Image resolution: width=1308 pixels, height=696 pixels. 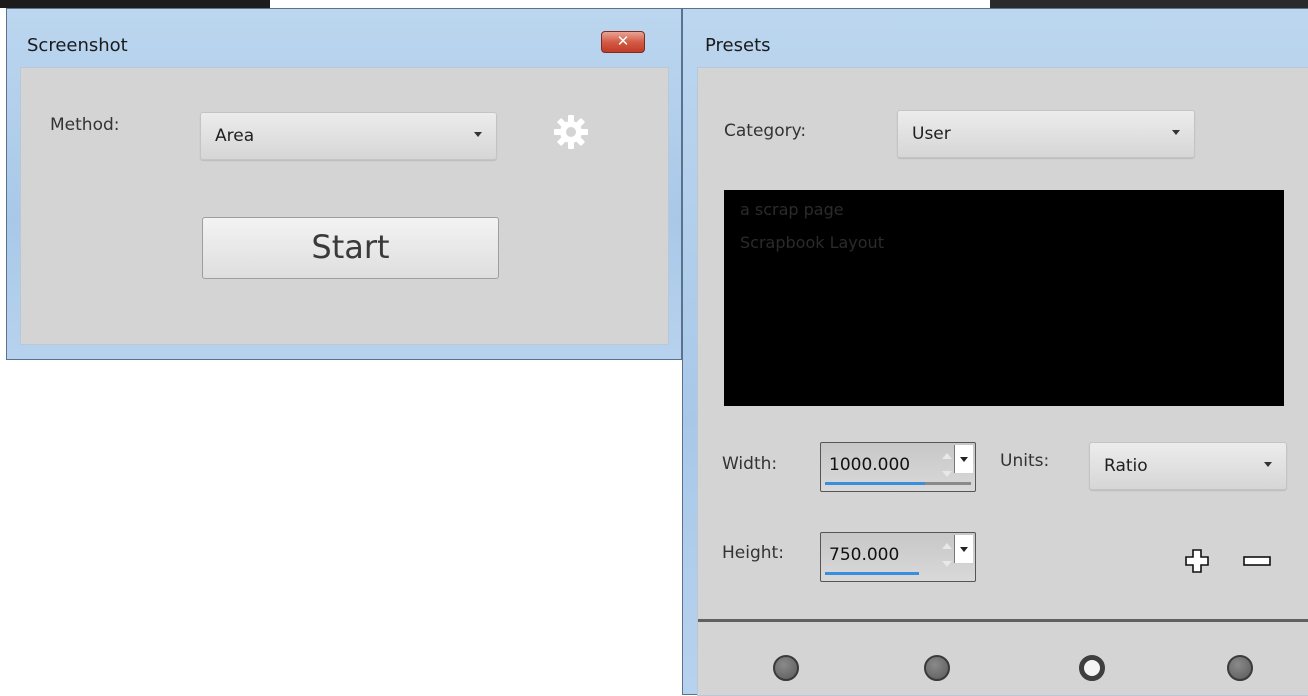 I want to click on list-item: Scrapbook Layout, so click(x=812, y=242).